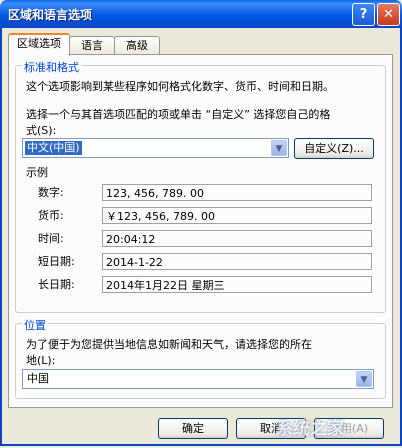 The width and height of the screenshot is (402, 448). Describe the element at coordinates (237, 284) in the screenshot. I see `sample-long-date-value: 2014年1月22日 星期三` at that location.